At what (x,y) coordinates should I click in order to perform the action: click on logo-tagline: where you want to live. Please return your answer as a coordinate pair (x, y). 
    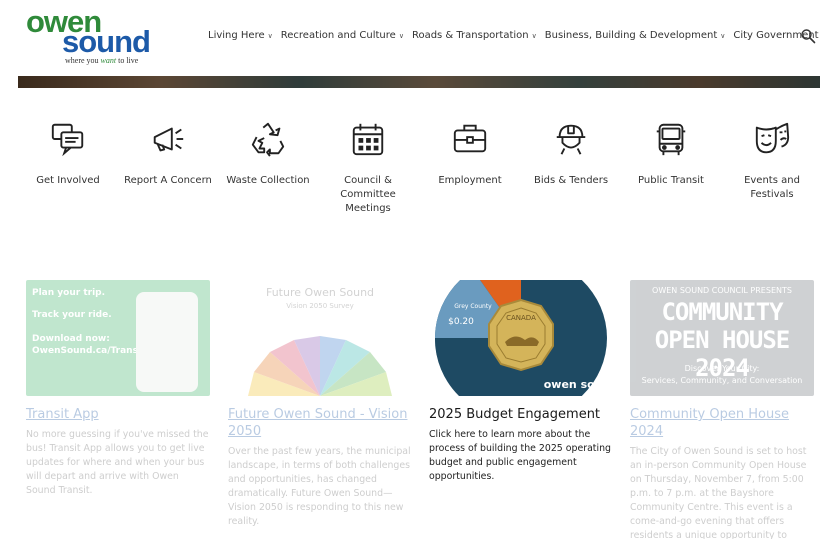
    Looking at the image, I should click on (102, 60).